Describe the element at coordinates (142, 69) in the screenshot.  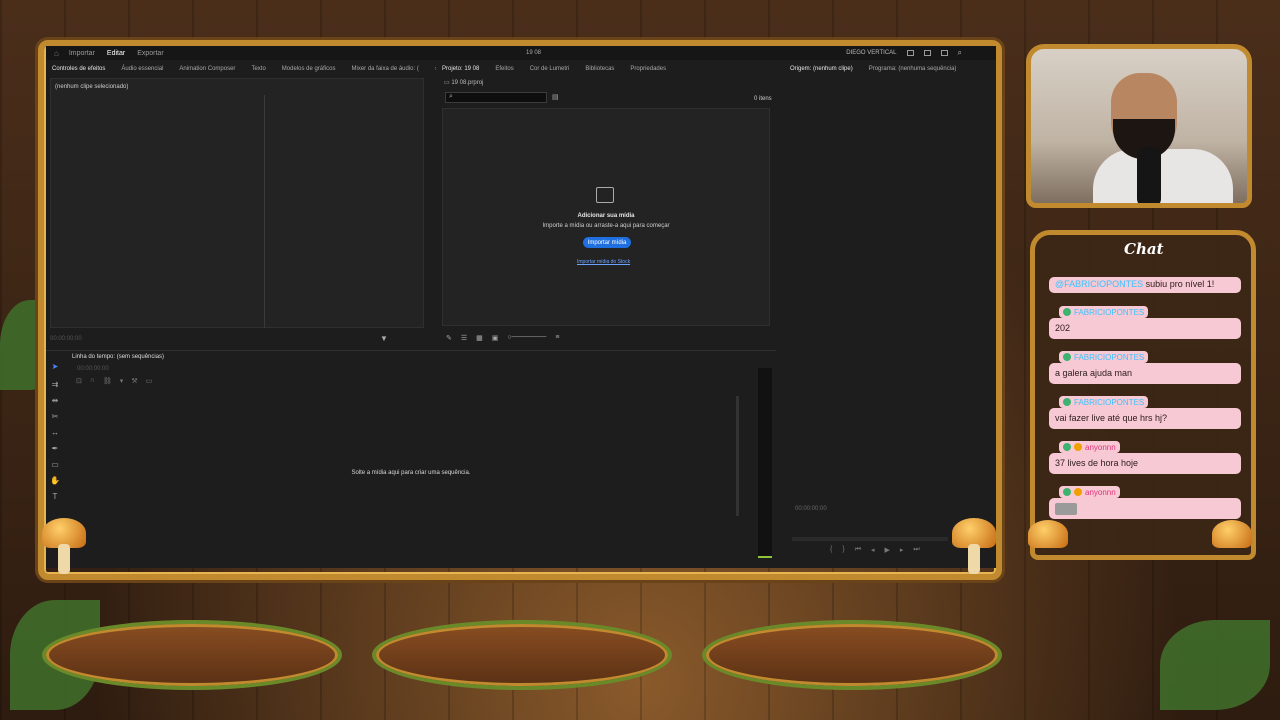
I see `tab-audio-essencial: Áudio essencial` at that location.